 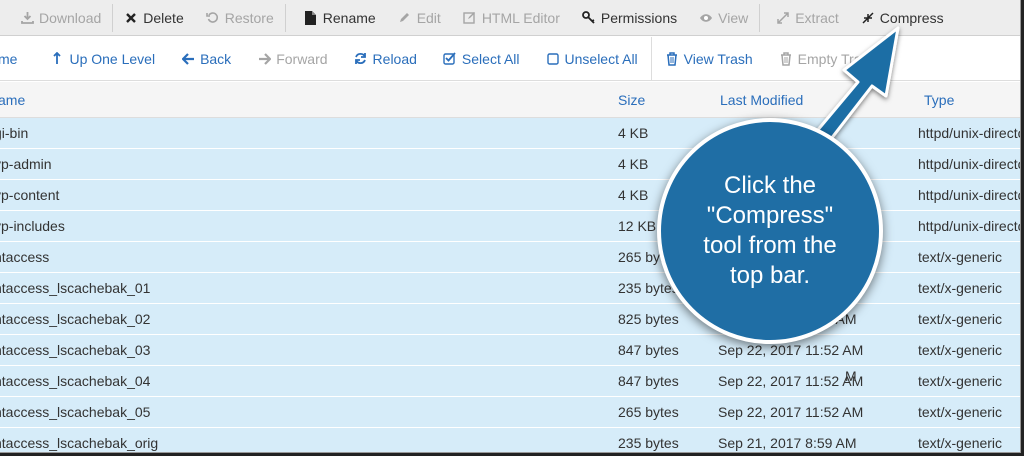 What do you see at coordinates (75, 319) in the screenshot?
I see `file-name: ntaccess_lscachebak_02` at bounding box center [75, 319].